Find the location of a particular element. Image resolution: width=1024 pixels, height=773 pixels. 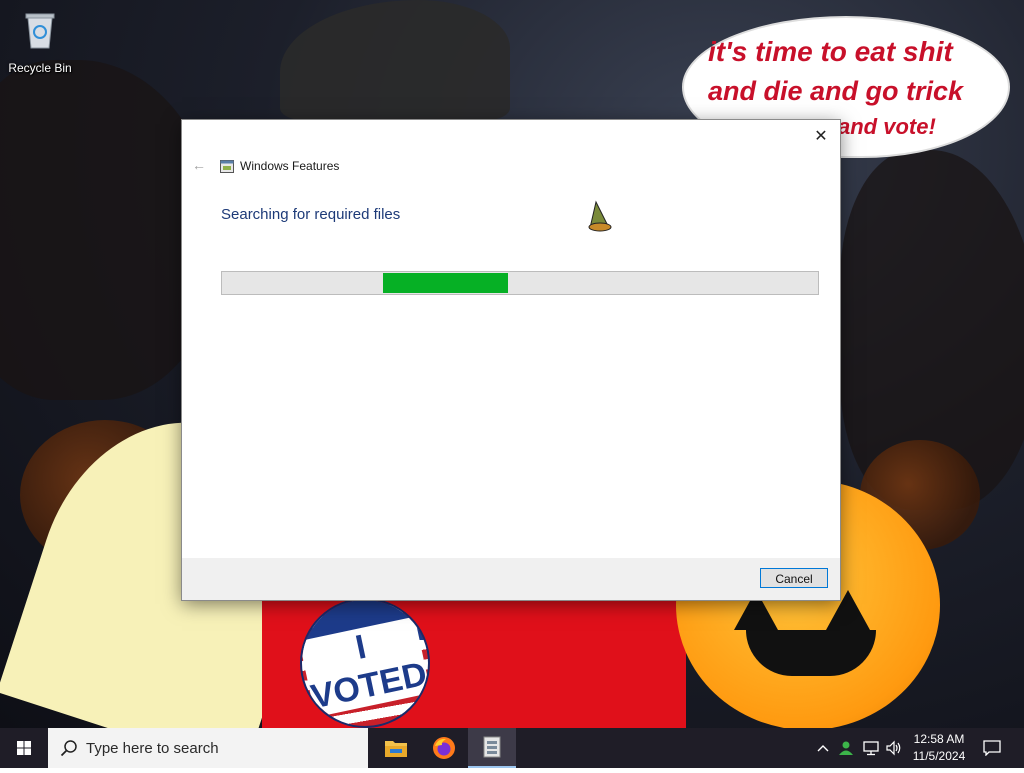

taskbar: Type here to search 12:58 AM 11/5/2024 is located at coordinates (512, 748).